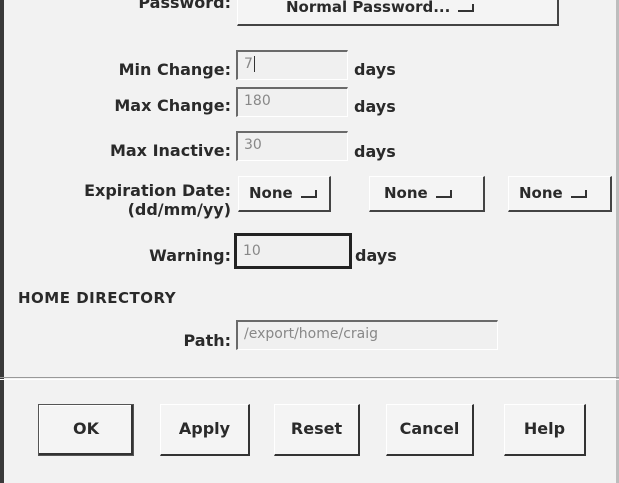 This screenshot has width=619, height=483. I want to click on help-button: Help, so click(545, 430).